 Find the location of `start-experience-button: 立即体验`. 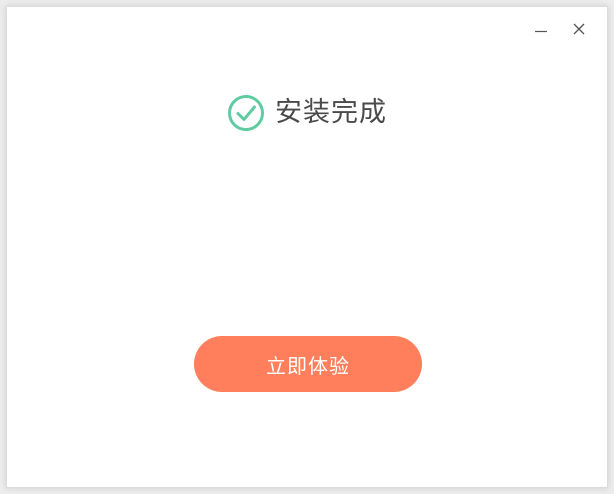

start-experience-button: 立即体验 is located at coordinates (308, 364).